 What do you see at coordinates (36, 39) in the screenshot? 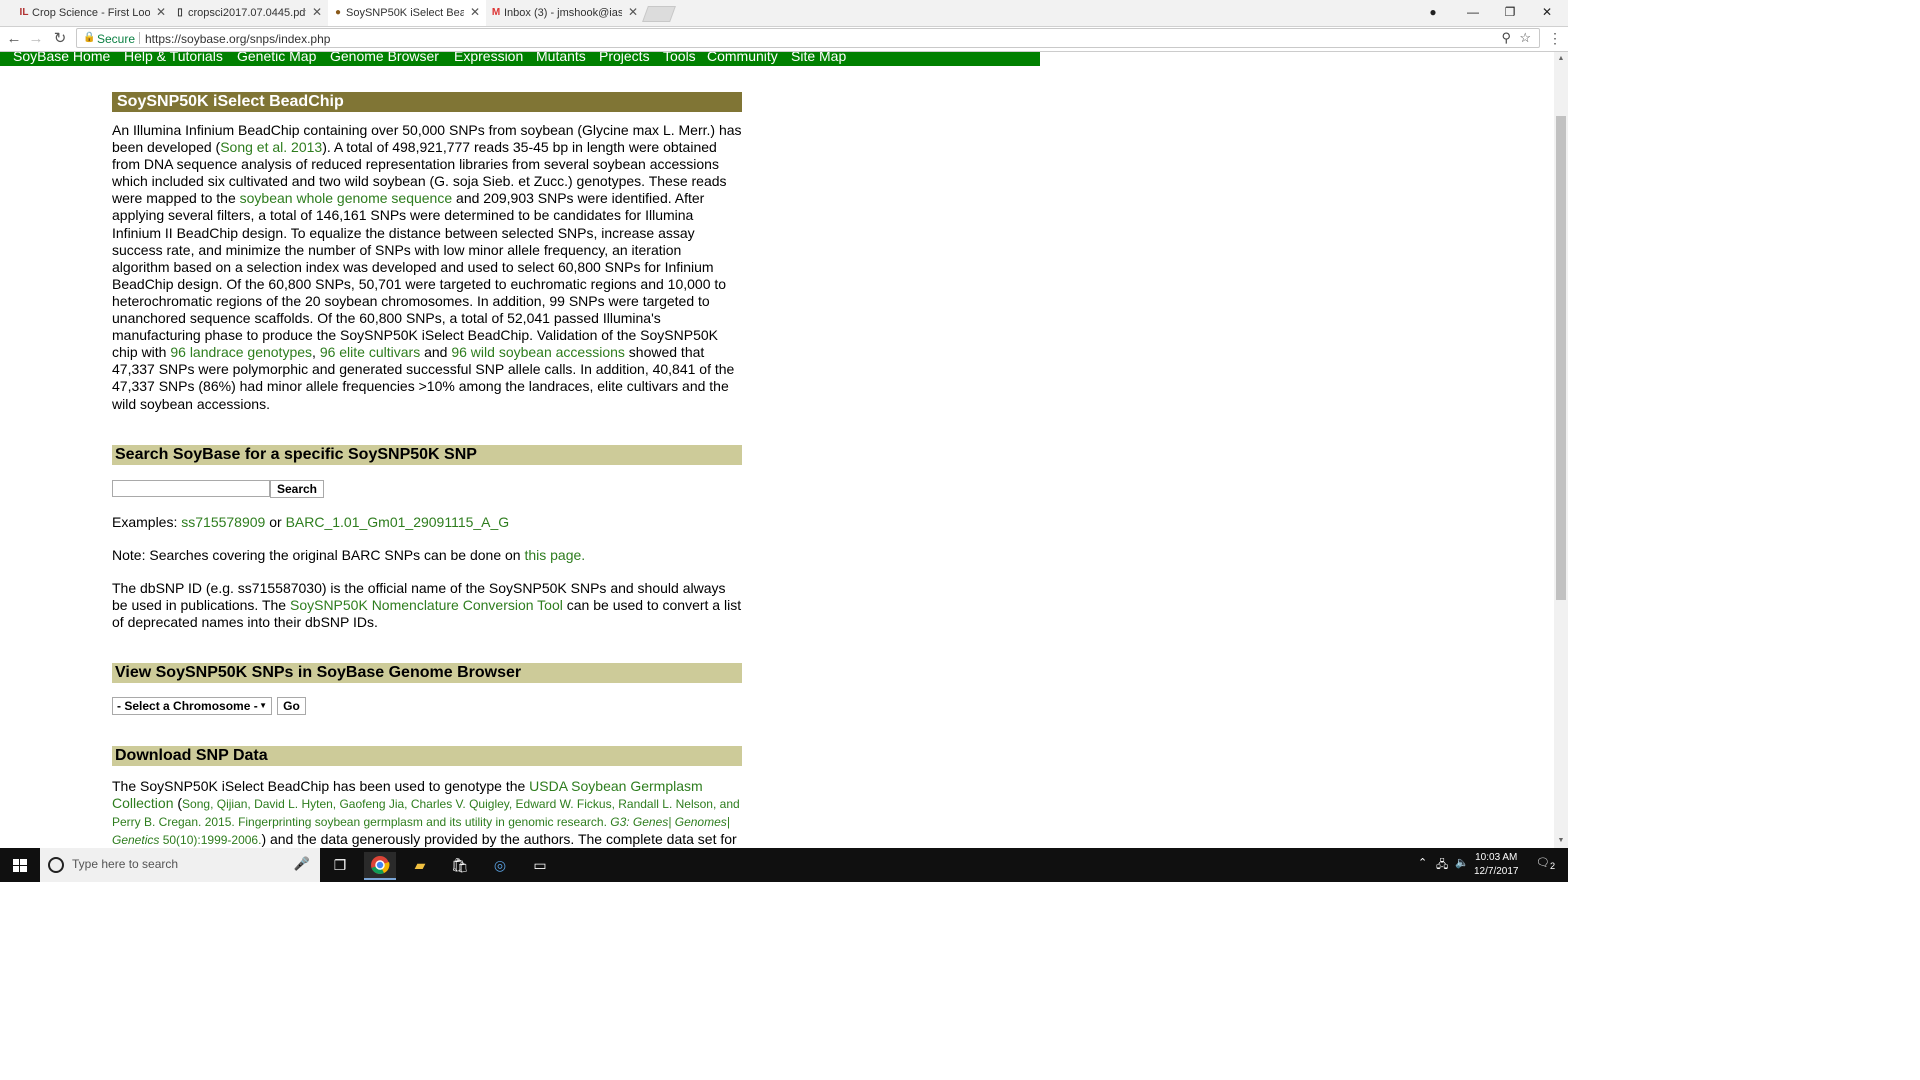
I see `forward-icon: →` at bounding box center [36, 39].